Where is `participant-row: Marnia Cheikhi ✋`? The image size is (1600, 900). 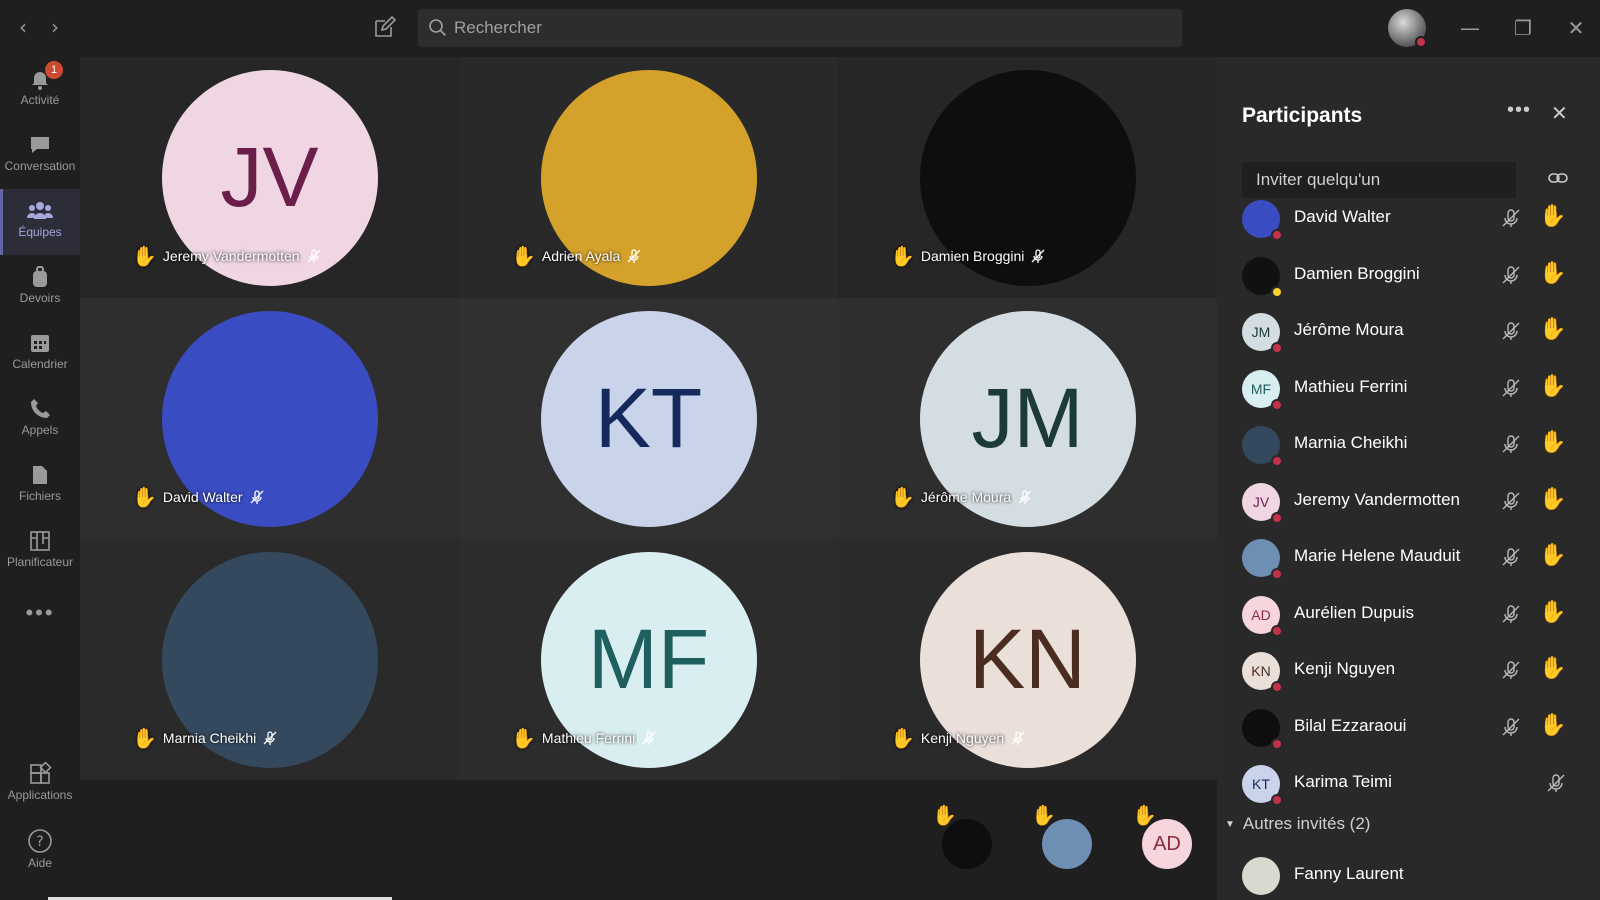 participant-row: Marnia Cheikhi ✋ is located at coordinates (1408, 451).